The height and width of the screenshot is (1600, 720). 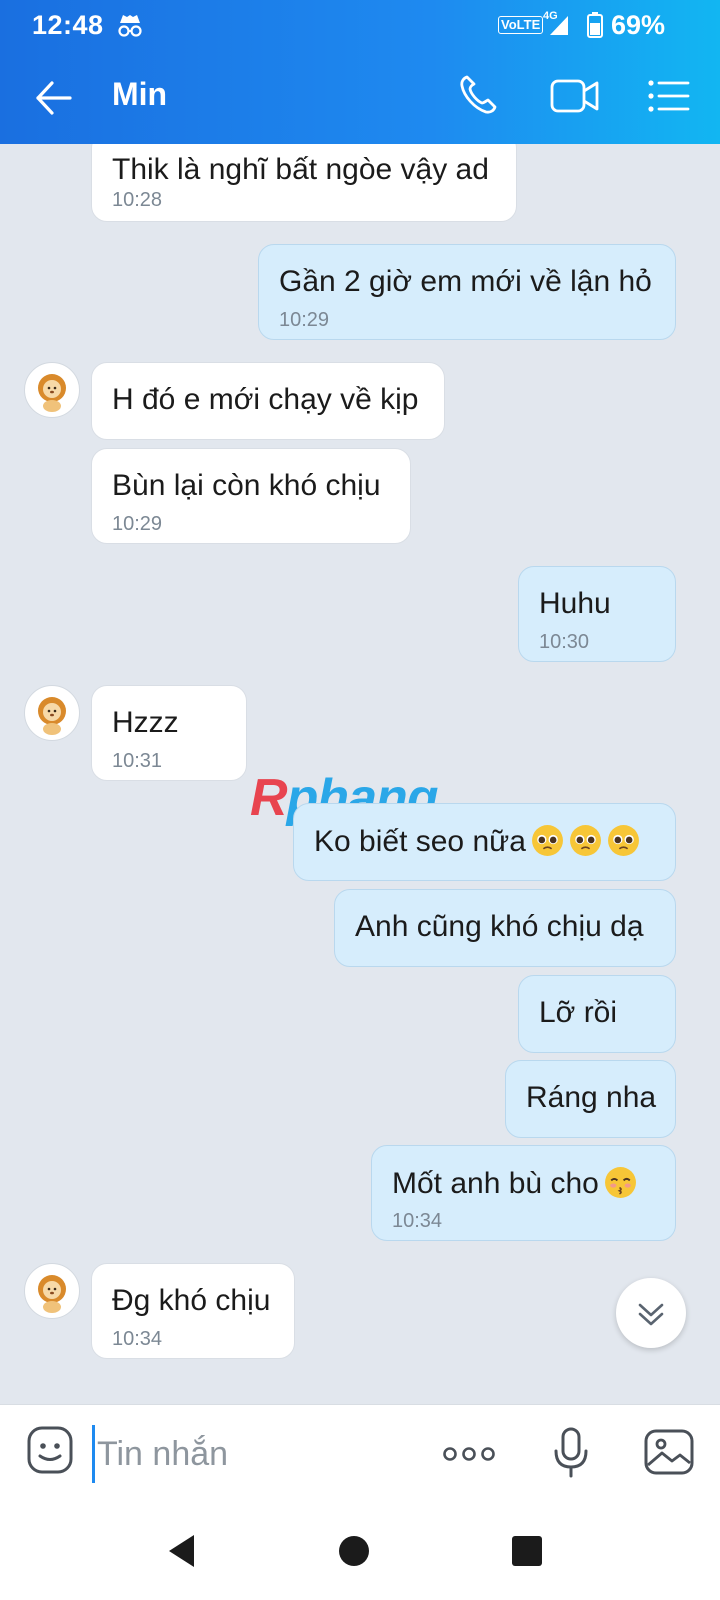 What do you see at coordinates (137, 200) in the screenshot?
I see `message-time: 10:28` at bounding box center [137, 200].